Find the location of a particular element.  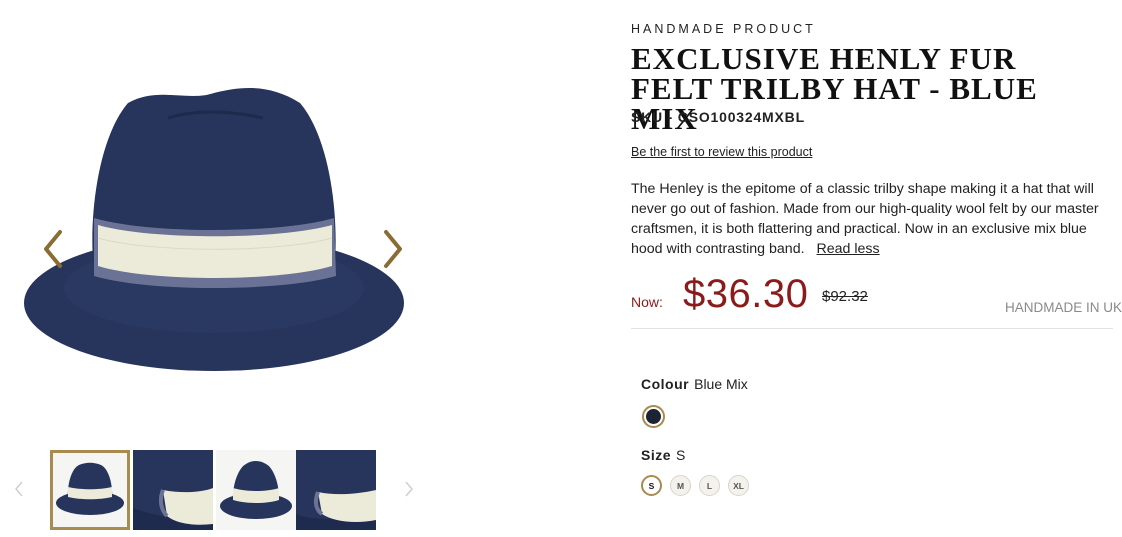

read-less-link: Read less is located at coordinates (848, 249).